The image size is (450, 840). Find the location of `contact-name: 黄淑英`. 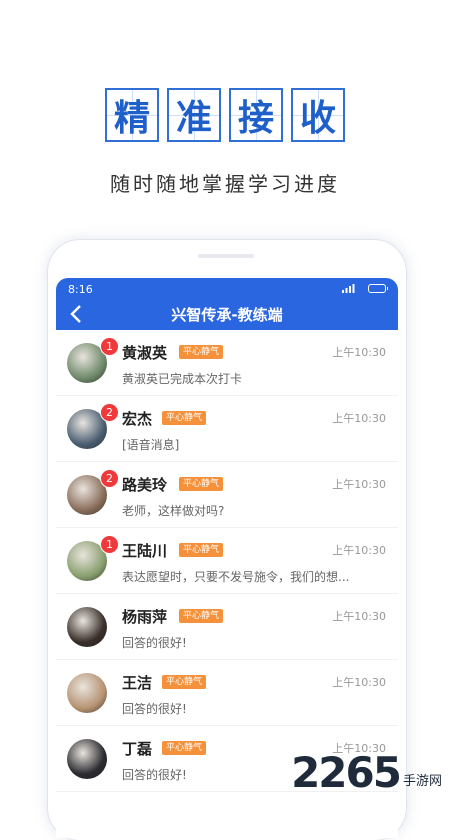

contact-name: 黄淑英 is located at coordinates (145, 353).